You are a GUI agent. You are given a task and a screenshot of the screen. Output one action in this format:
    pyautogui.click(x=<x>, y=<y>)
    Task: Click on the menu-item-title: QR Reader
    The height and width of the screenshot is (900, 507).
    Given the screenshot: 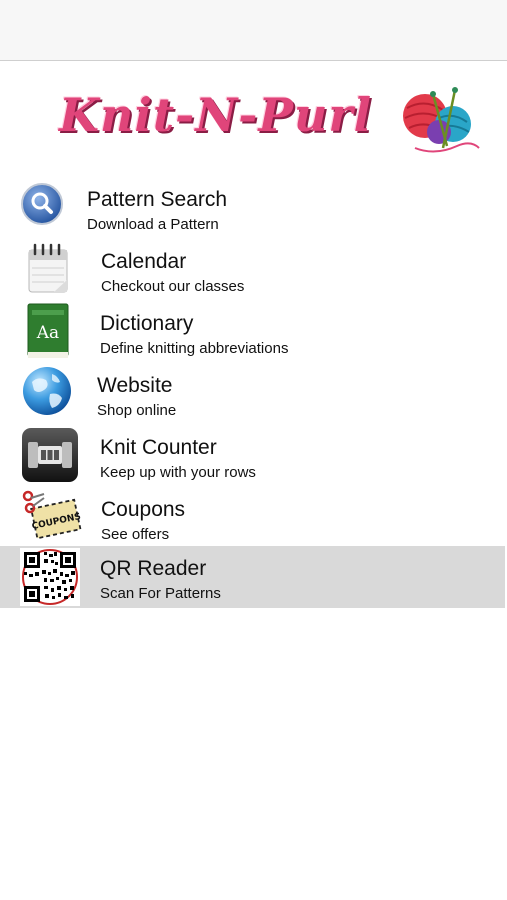 What is the action you would take?
    pyautogui.click(x=153, y=568)
    